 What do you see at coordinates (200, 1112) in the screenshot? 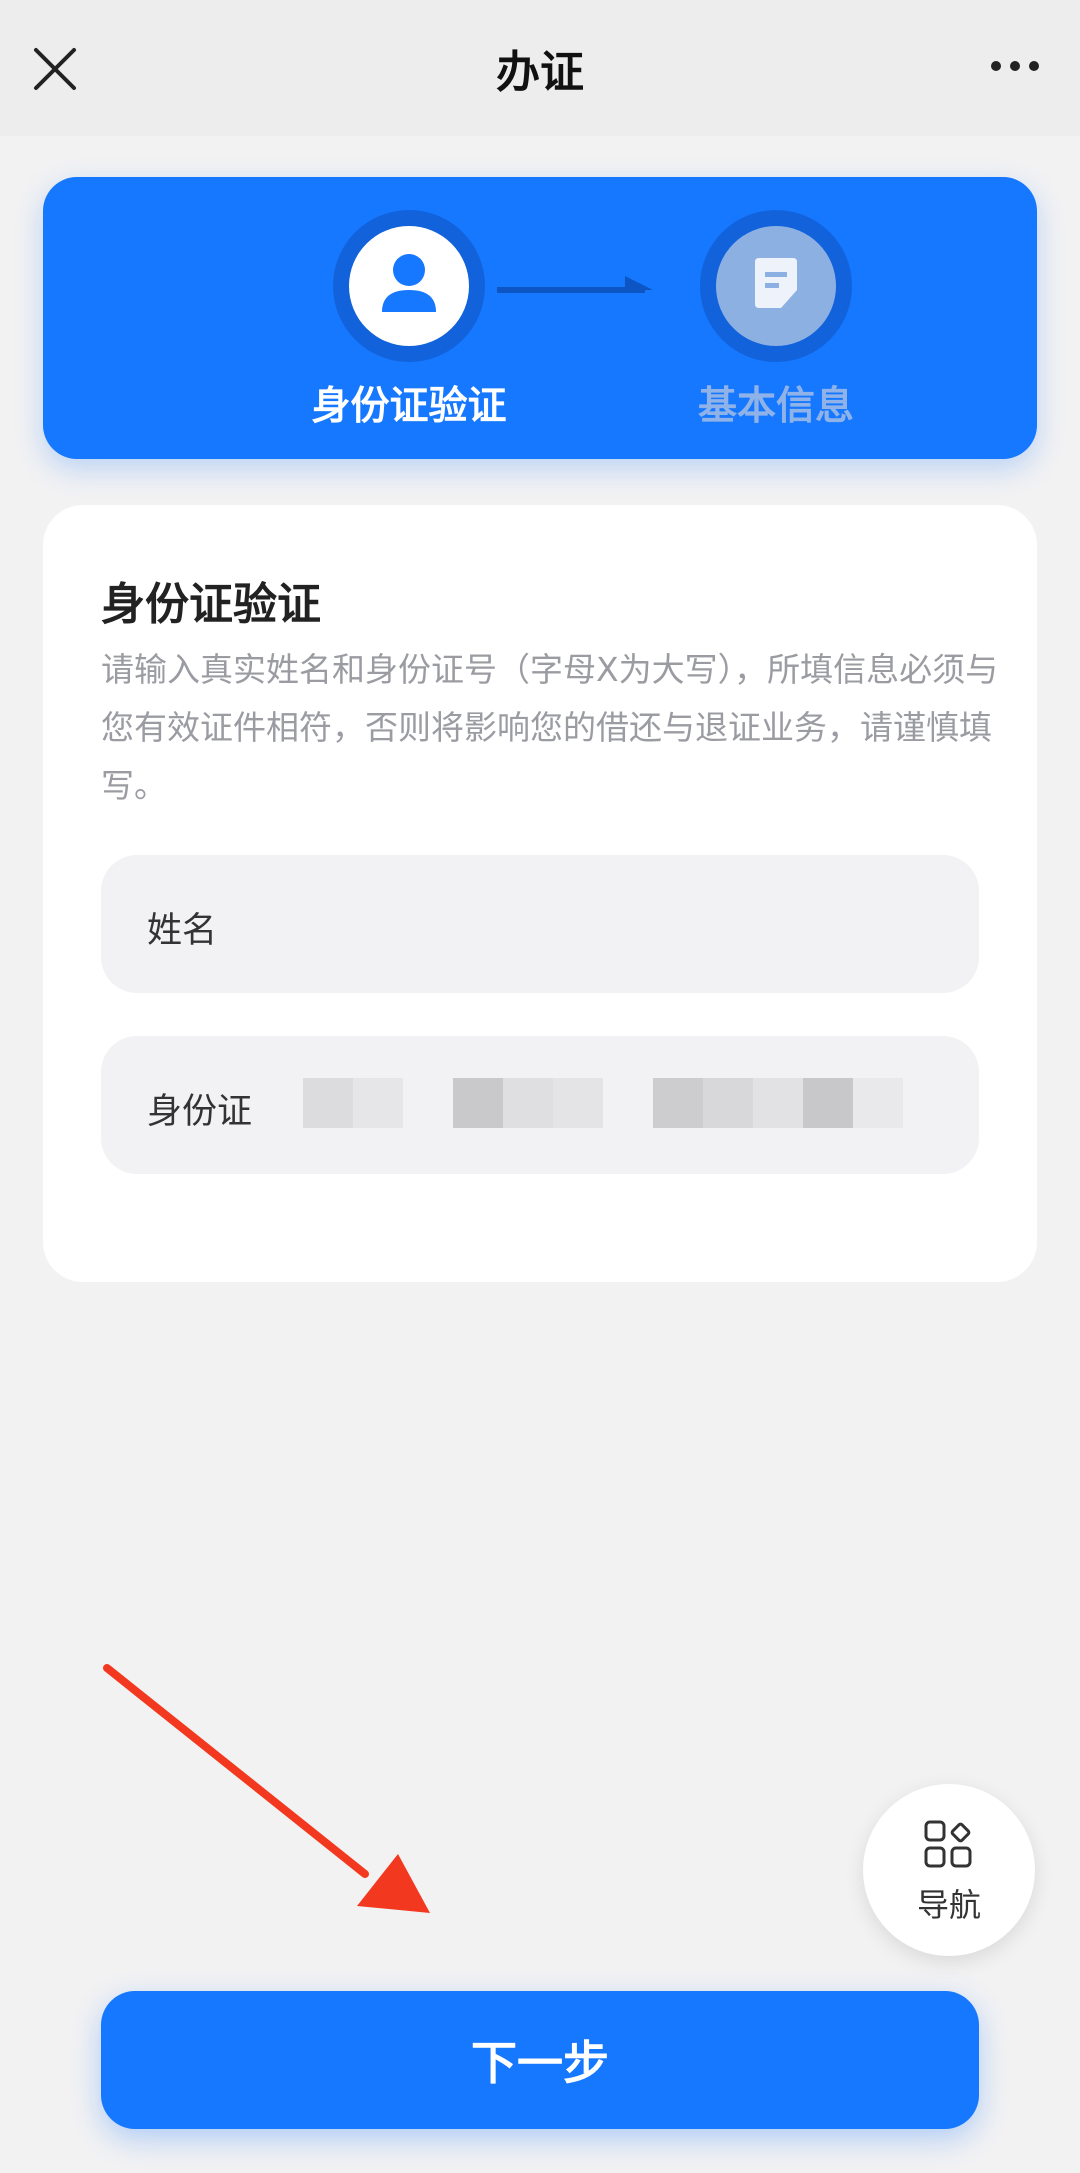
I see `id-number-field-label: 身份证` at bounding box center [200, 1112].